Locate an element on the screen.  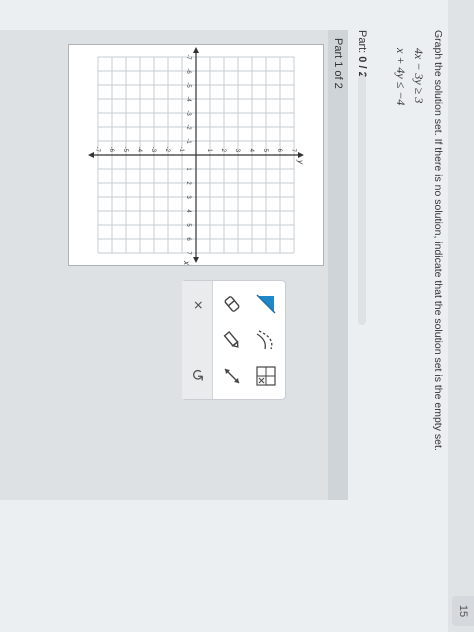
y-tick-label: -1 is located at coordinates (181, 150).